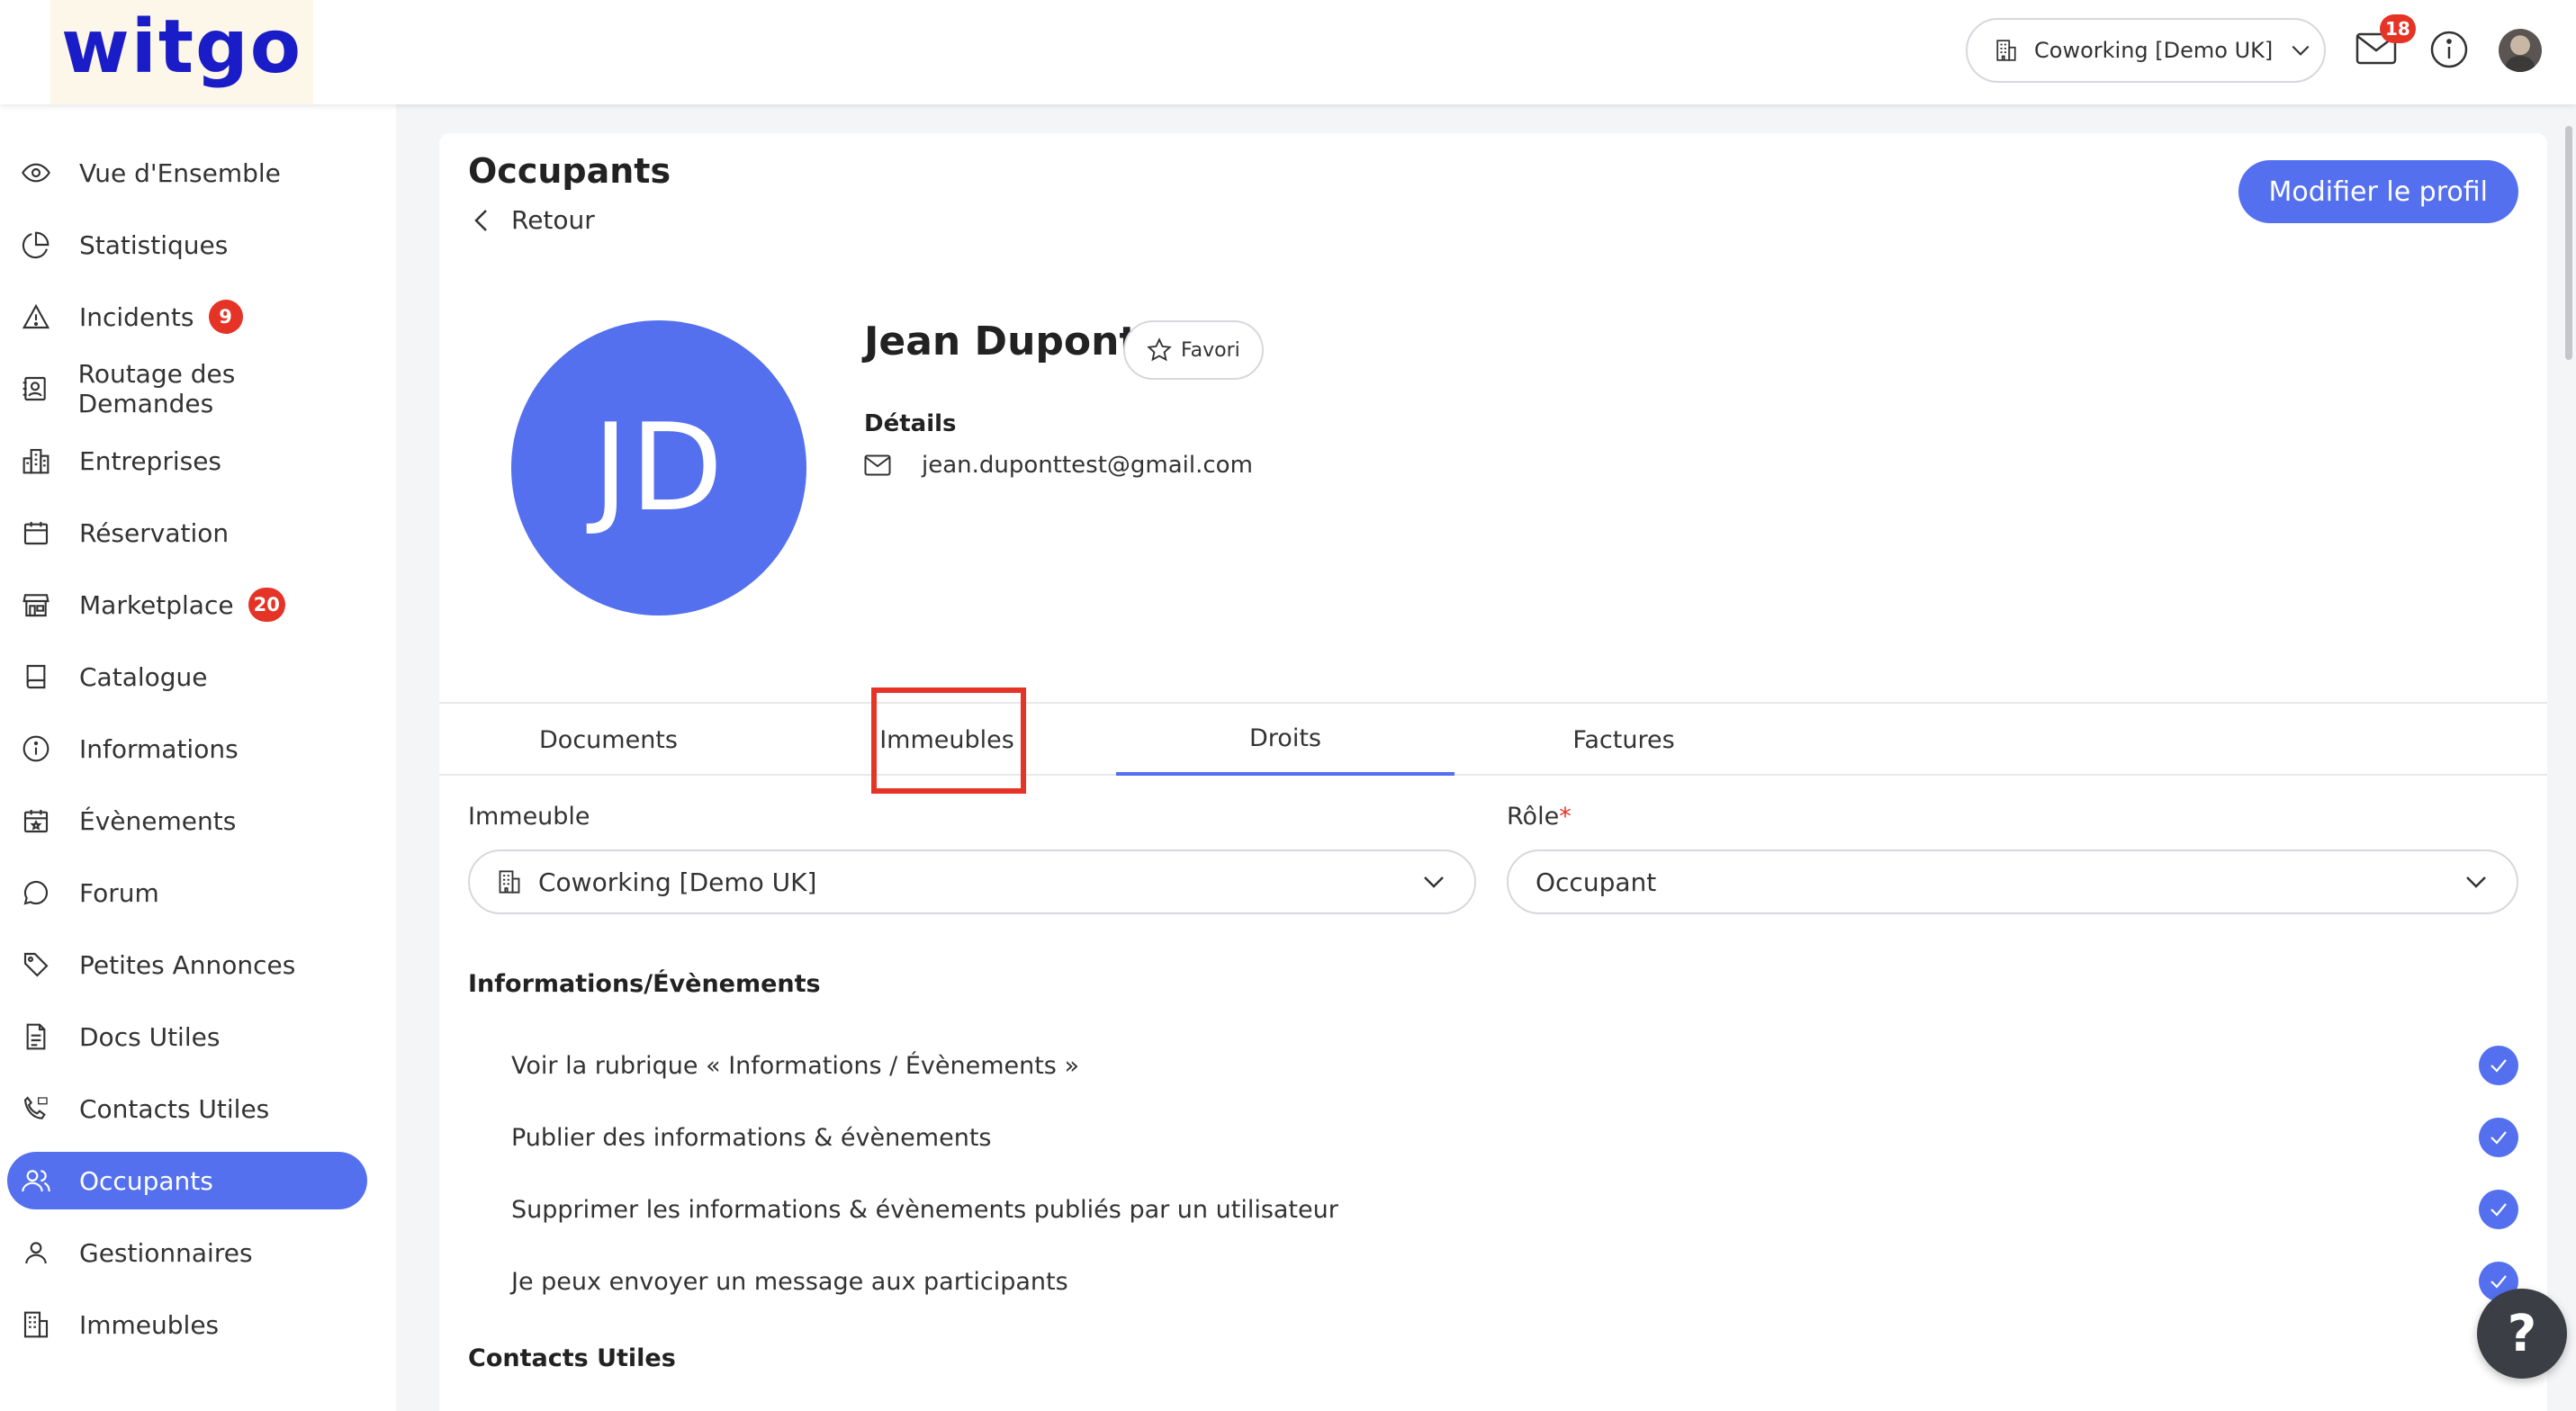 This screenshot has height=1411, width=2576. Describe the element at coordinates (36, 605) in the screenshot. I see `store-icon` at that location.